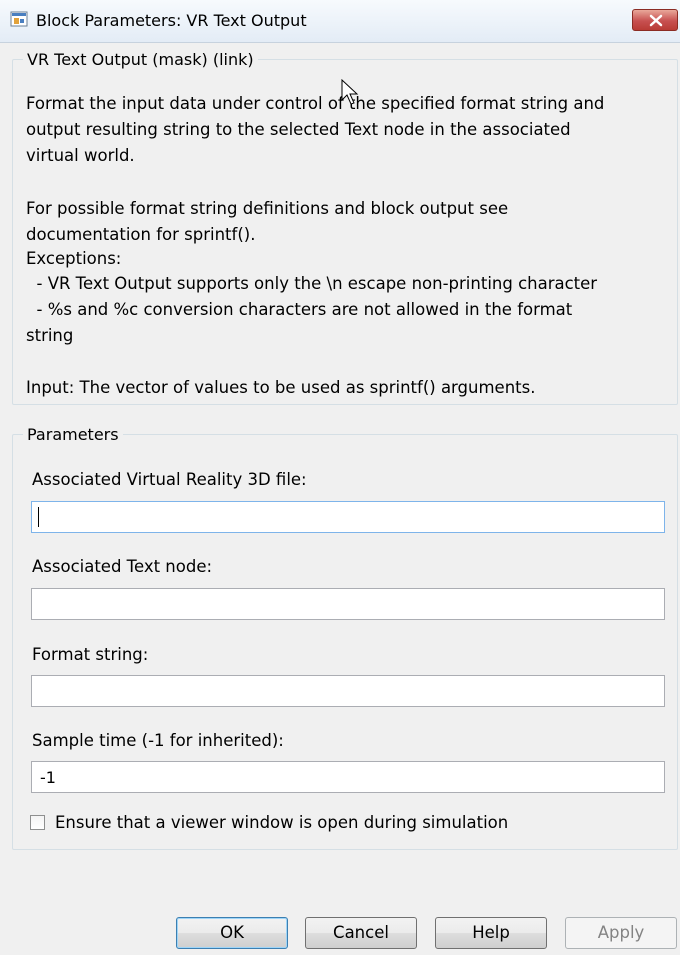  Describe the element at coordinates (491, 933) in the screenshot. I see `help-button: Help` at that location.